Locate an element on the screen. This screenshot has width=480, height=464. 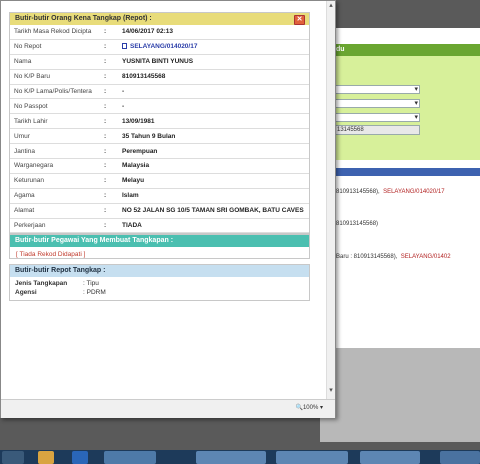
background-result-1: 810913145568), SELAYANG/014020/17 is located at coordinates (390, 192).